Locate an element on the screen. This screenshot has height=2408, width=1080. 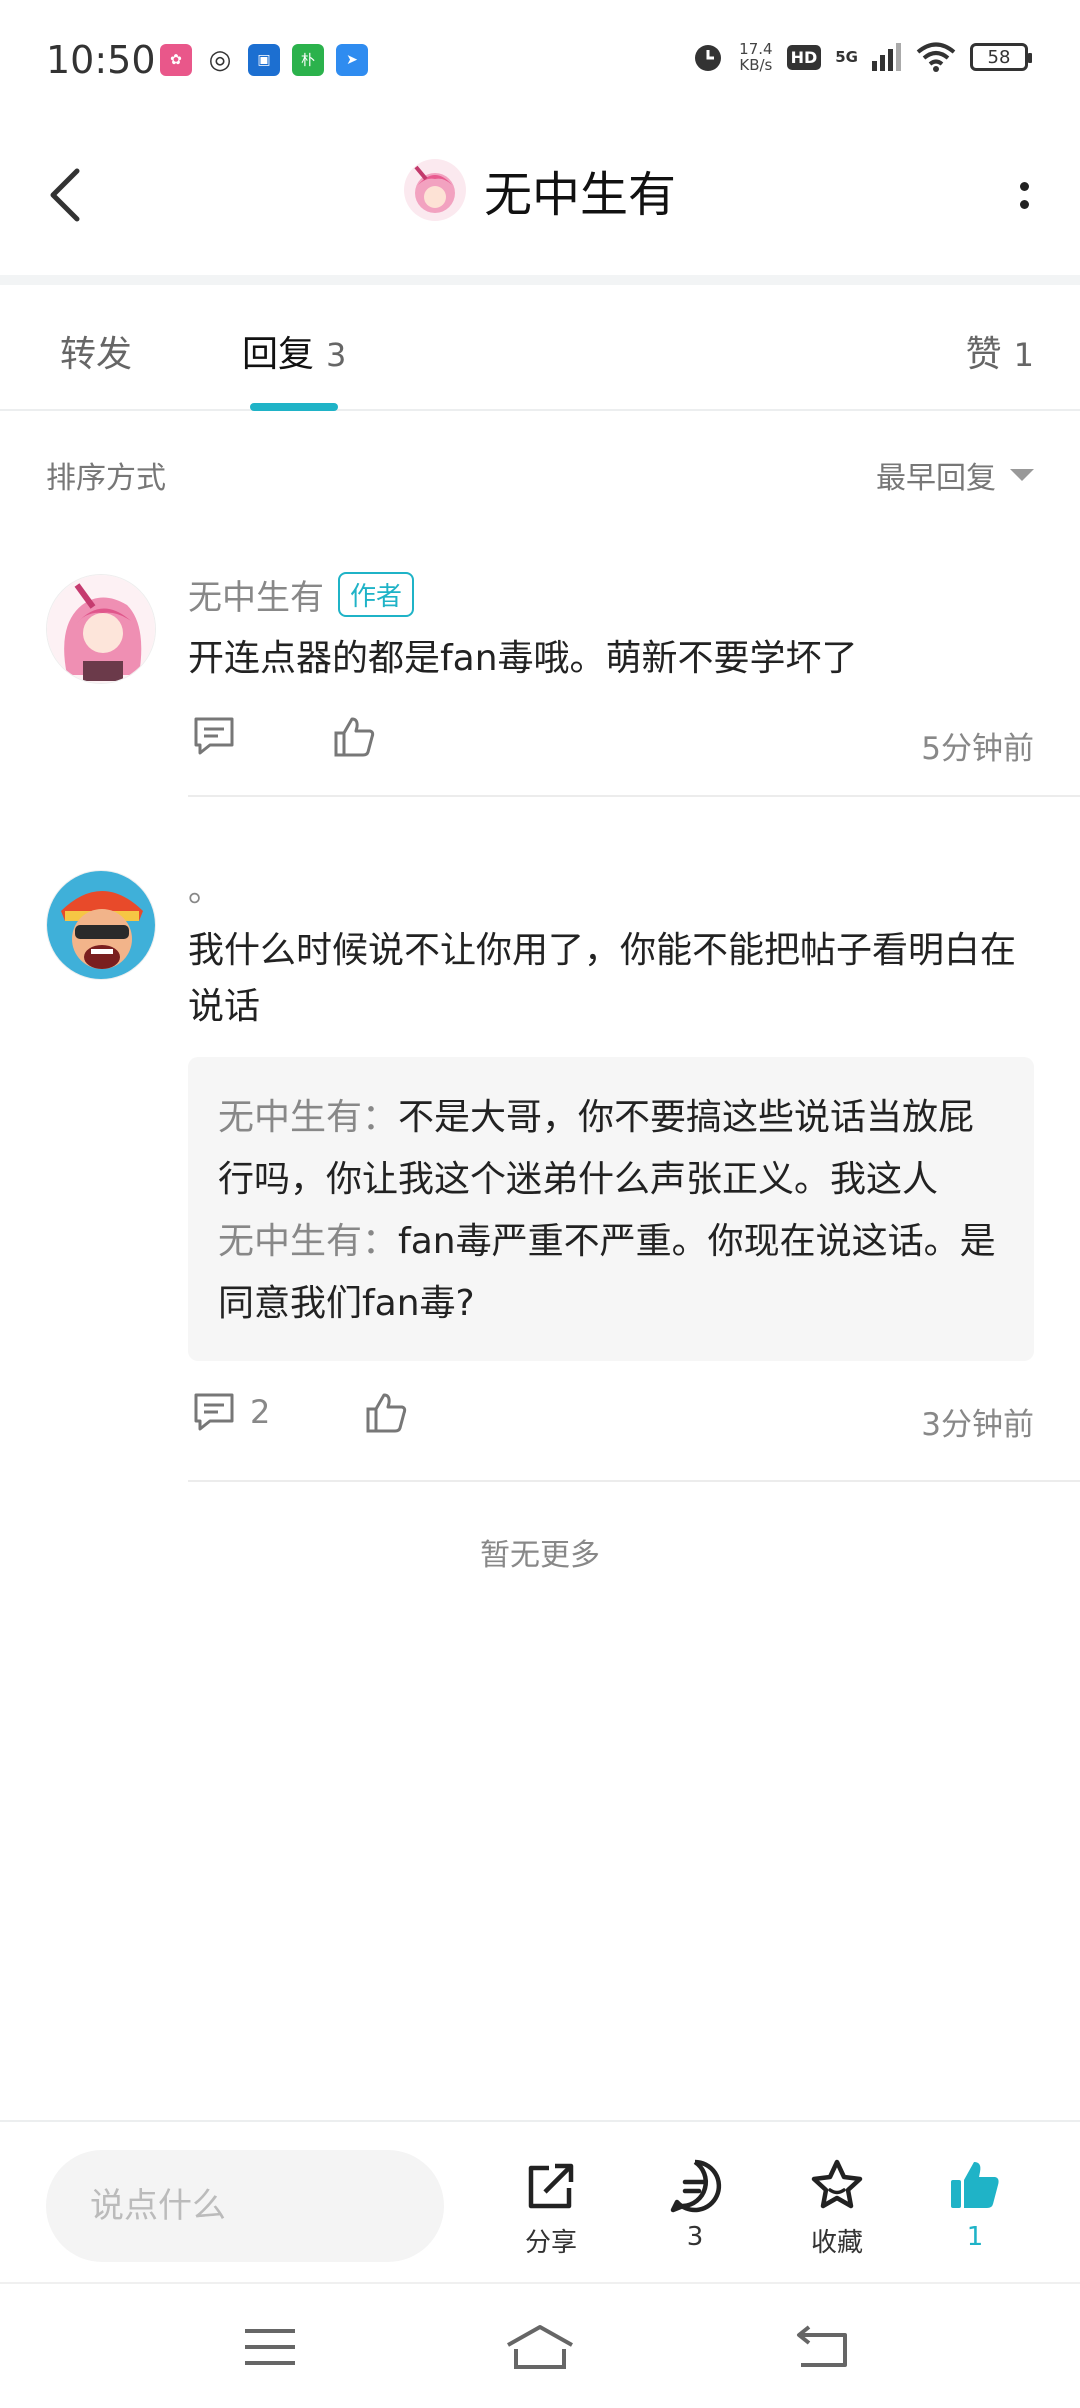
comment-time: 5分钟前 is located at coordinates (977, 749).